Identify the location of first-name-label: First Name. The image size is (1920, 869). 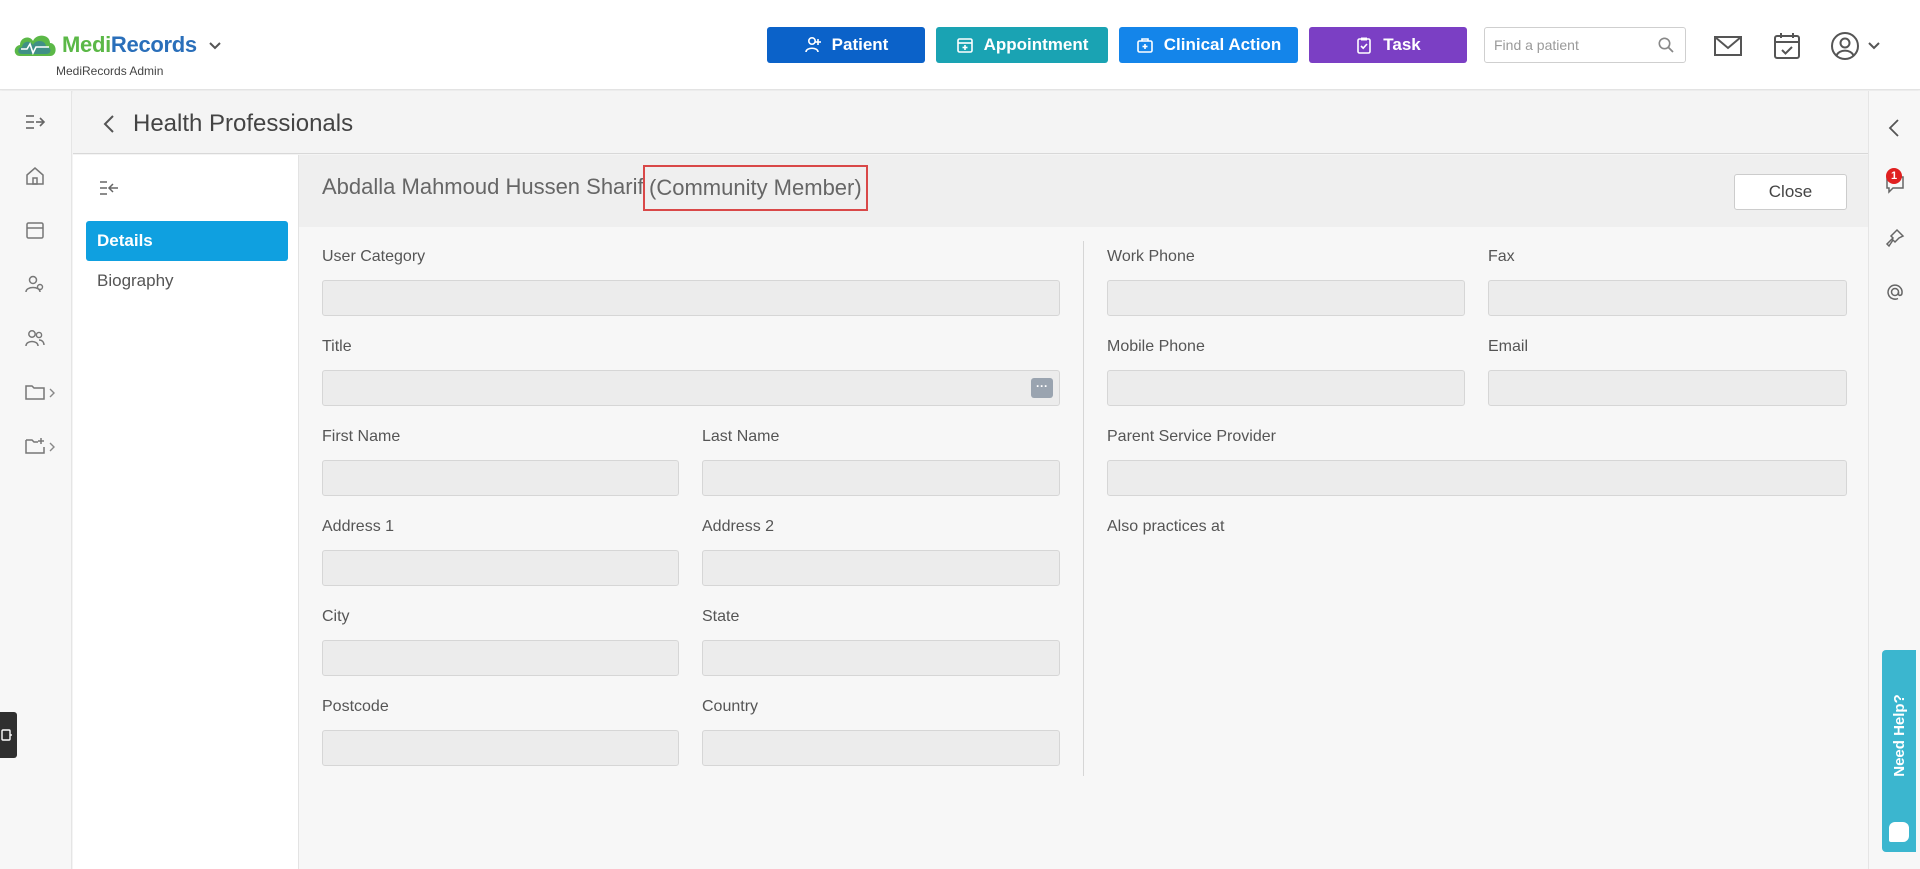
(361, 436).